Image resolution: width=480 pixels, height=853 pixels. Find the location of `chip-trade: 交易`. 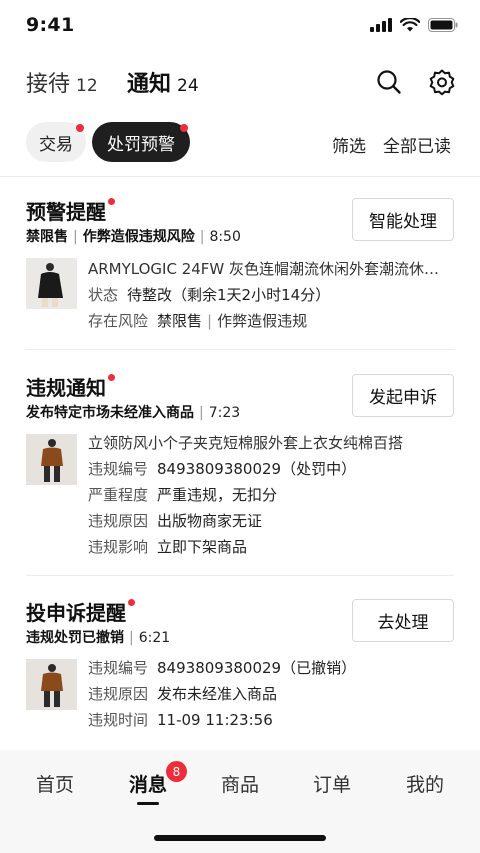

chip-trade: 交易 is located at coordinates (56, 142).